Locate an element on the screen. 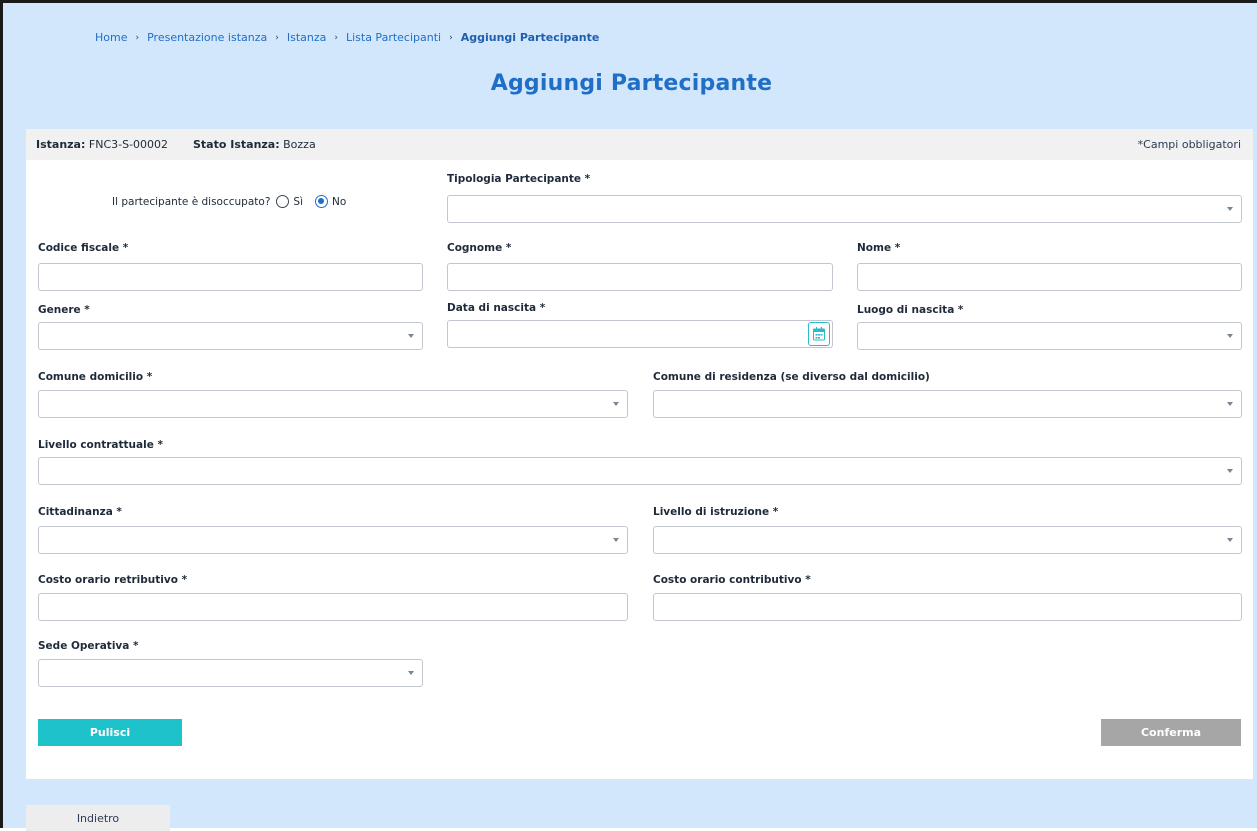  disoccupato-label: Il partecipante è disoccupato? is located at coordinates (191, 201).